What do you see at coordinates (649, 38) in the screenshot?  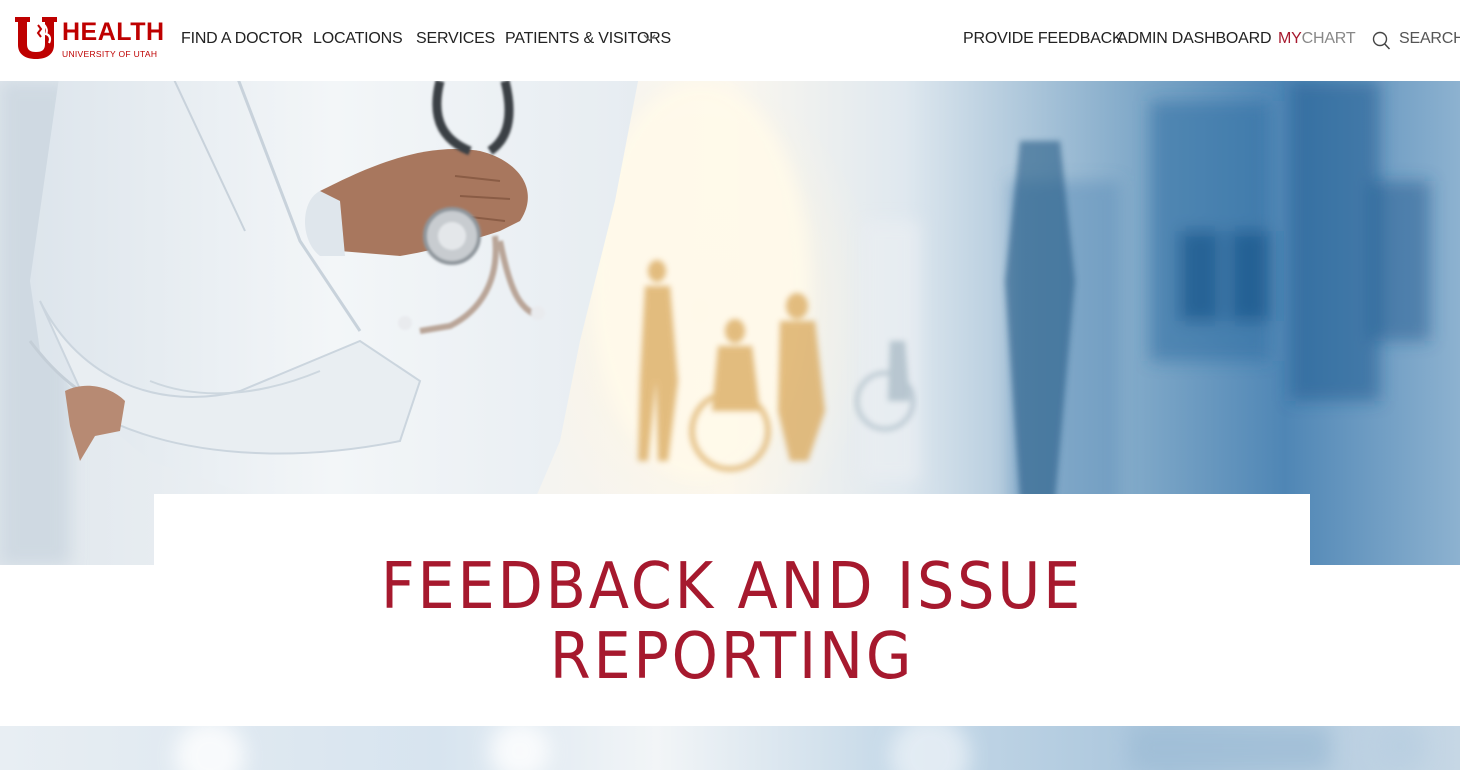 I see `chevron-down-icon` at bounding box center [649, 38].